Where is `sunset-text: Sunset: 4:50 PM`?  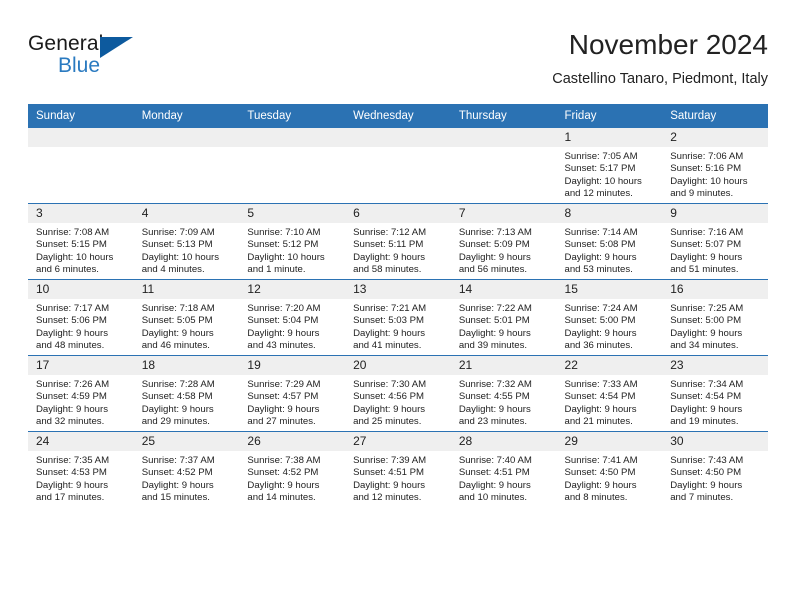
sunset-text: Sunset: 4:50 PM is located at coordinates (706, 473).